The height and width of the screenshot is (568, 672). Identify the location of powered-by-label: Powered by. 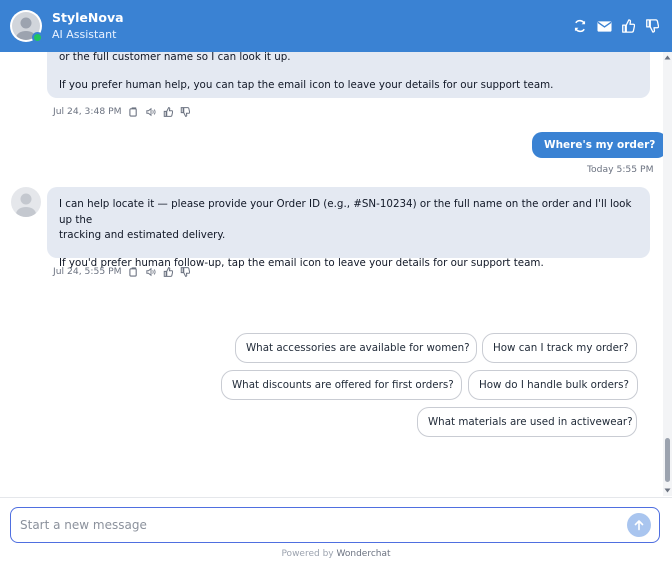
(307, 554).